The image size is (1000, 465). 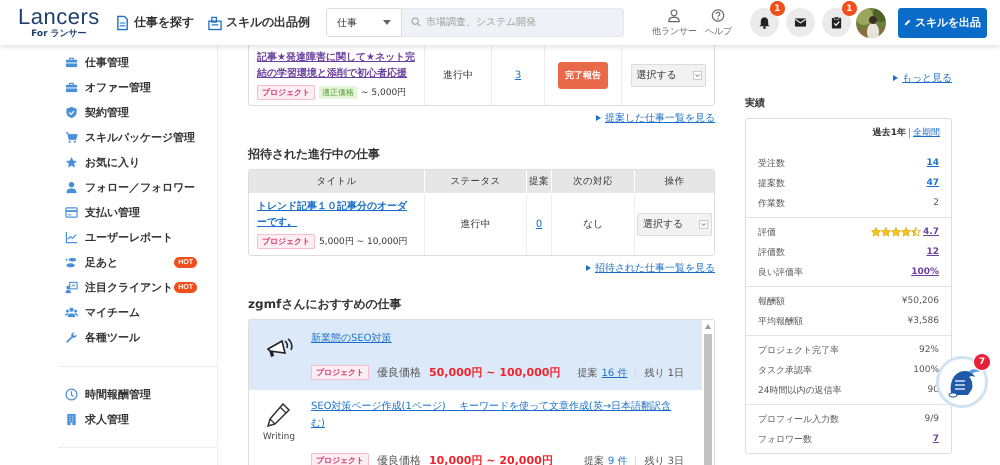 I want to click on sidebar-item: 時間報酬管理, so click(x=127, y=394).